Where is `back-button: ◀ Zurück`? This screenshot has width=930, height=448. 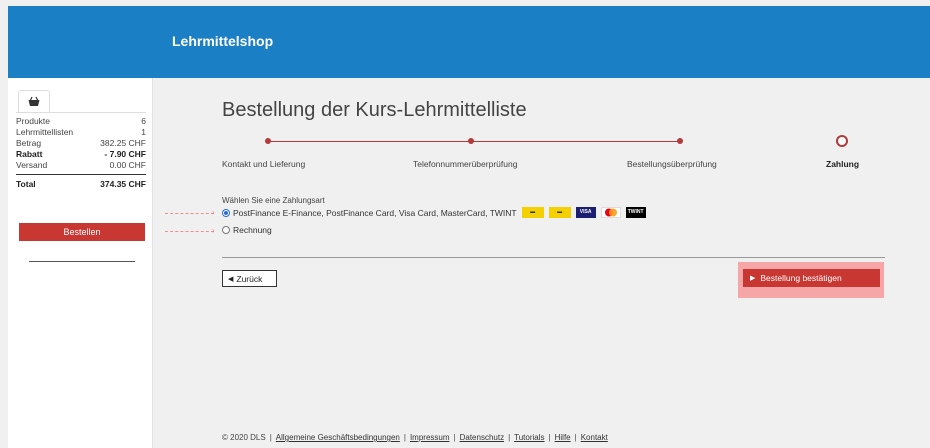
back-button: ◀ Zurück is located at coordinates (249, 278).